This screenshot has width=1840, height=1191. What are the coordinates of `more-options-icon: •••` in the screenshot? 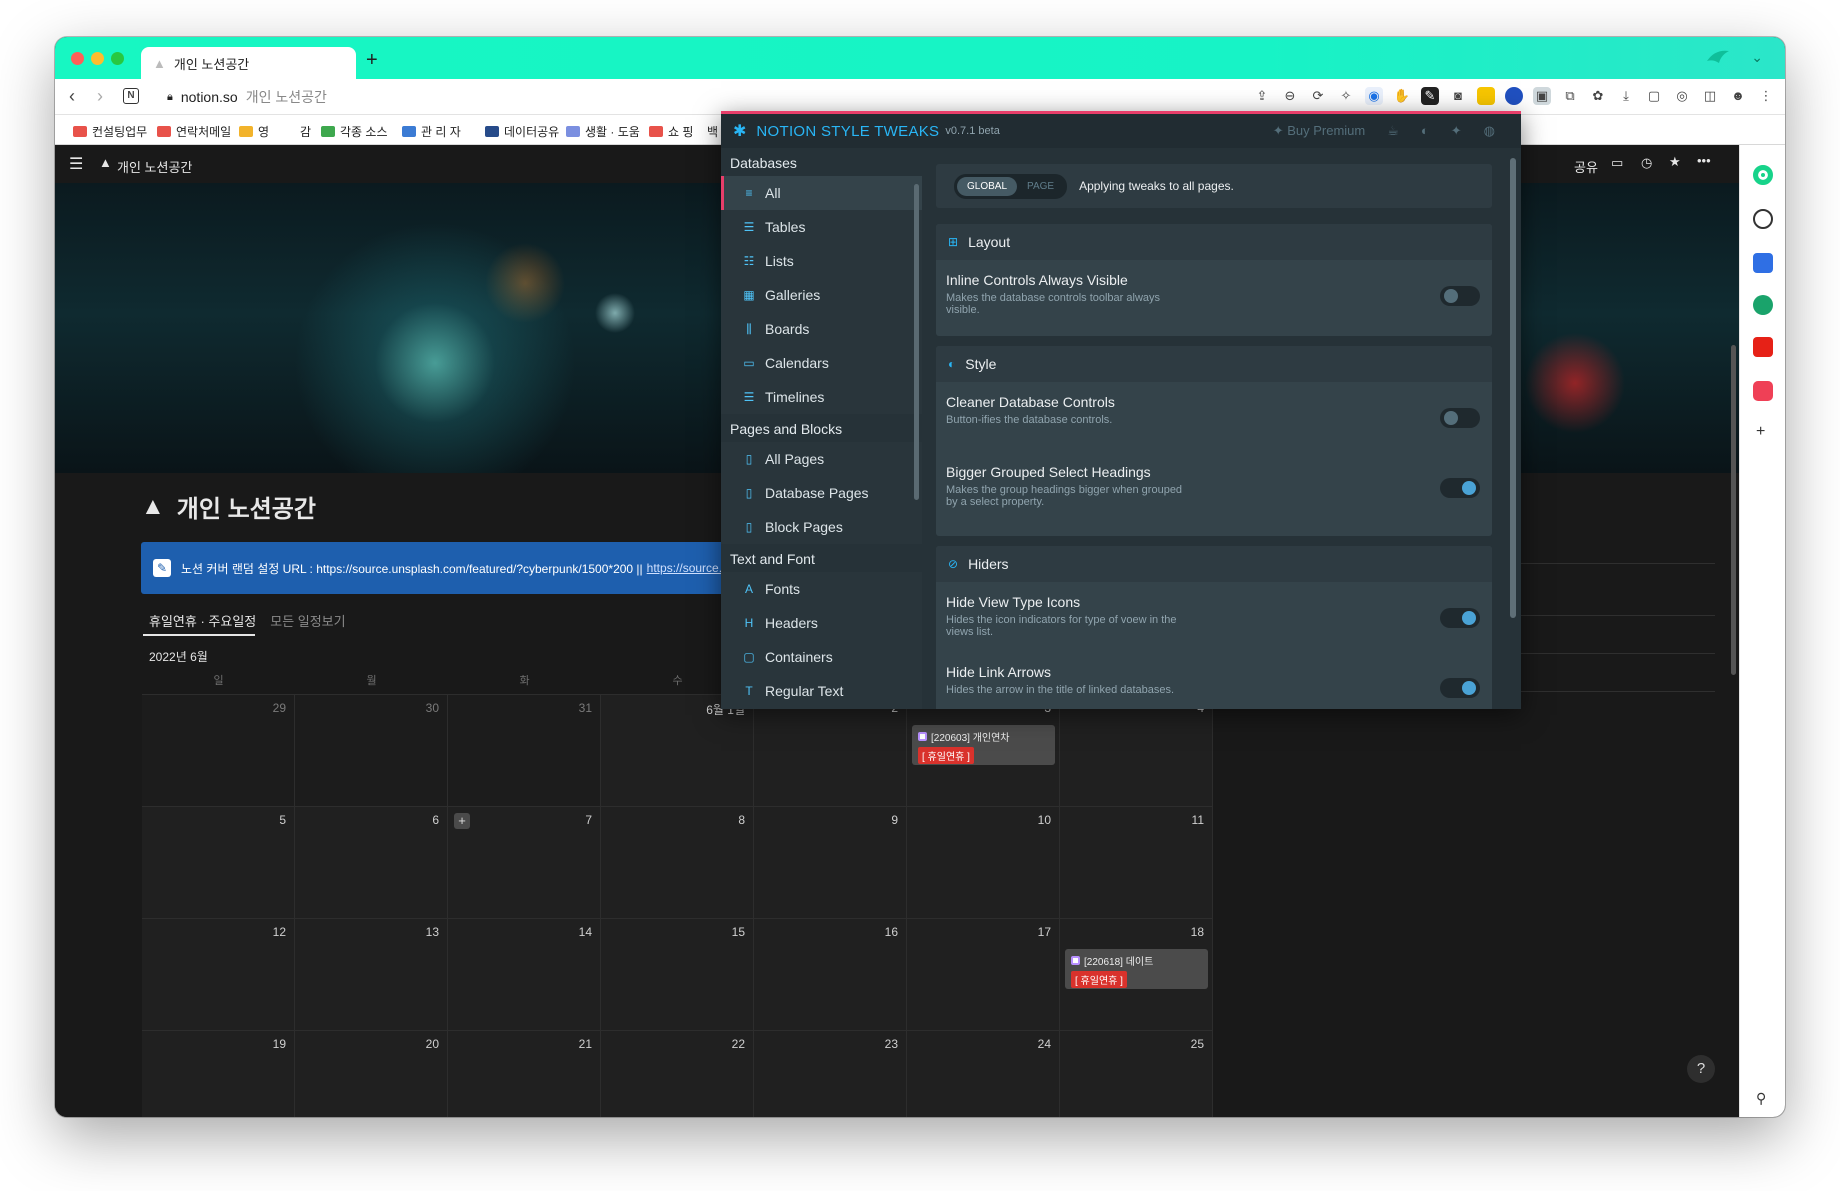 It's located at (1704, 160).